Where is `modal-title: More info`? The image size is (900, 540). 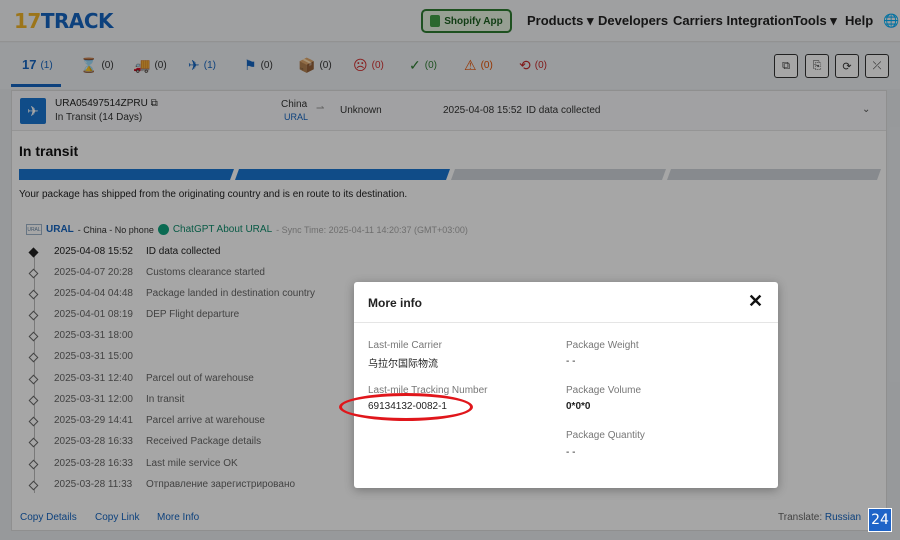
modal-title: More info is located at coordinates (395, 303).